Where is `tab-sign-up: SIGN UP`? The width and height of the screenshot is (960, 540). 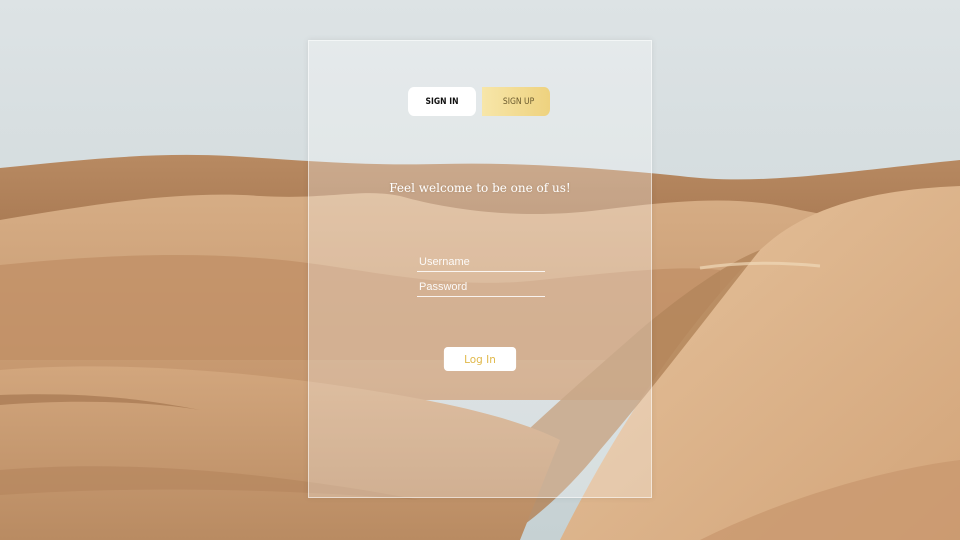
tab-sign-up: SIGN UP is located at coordinates (516, 101).